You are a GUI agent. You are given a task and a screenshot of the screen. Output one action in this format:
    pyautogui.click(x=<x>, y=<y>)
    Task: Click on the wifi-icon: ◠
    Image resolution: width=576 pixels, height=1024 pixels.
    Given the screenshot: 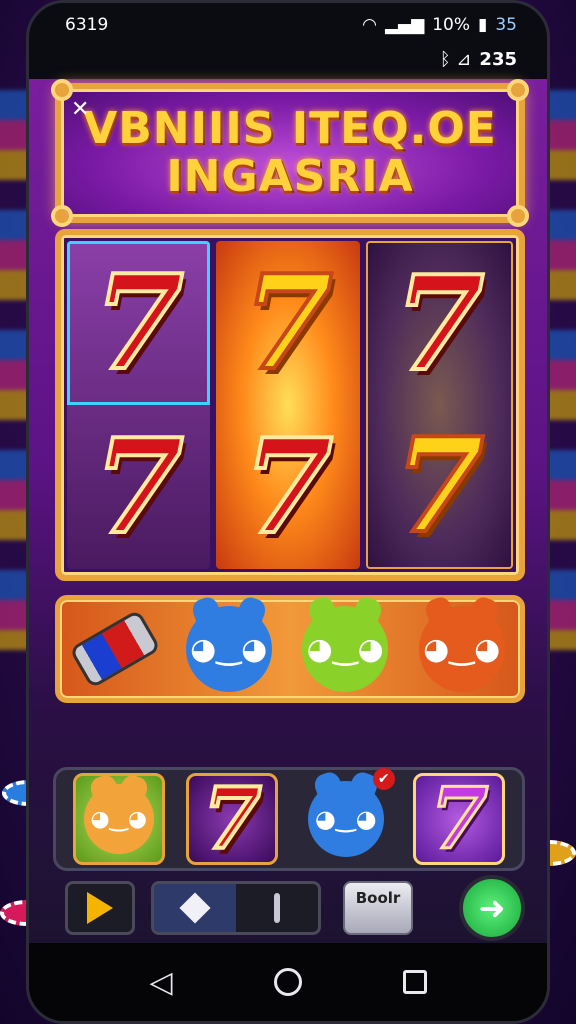 What is the action you would take?
    pyautogui.click(x=369, y=25)
    